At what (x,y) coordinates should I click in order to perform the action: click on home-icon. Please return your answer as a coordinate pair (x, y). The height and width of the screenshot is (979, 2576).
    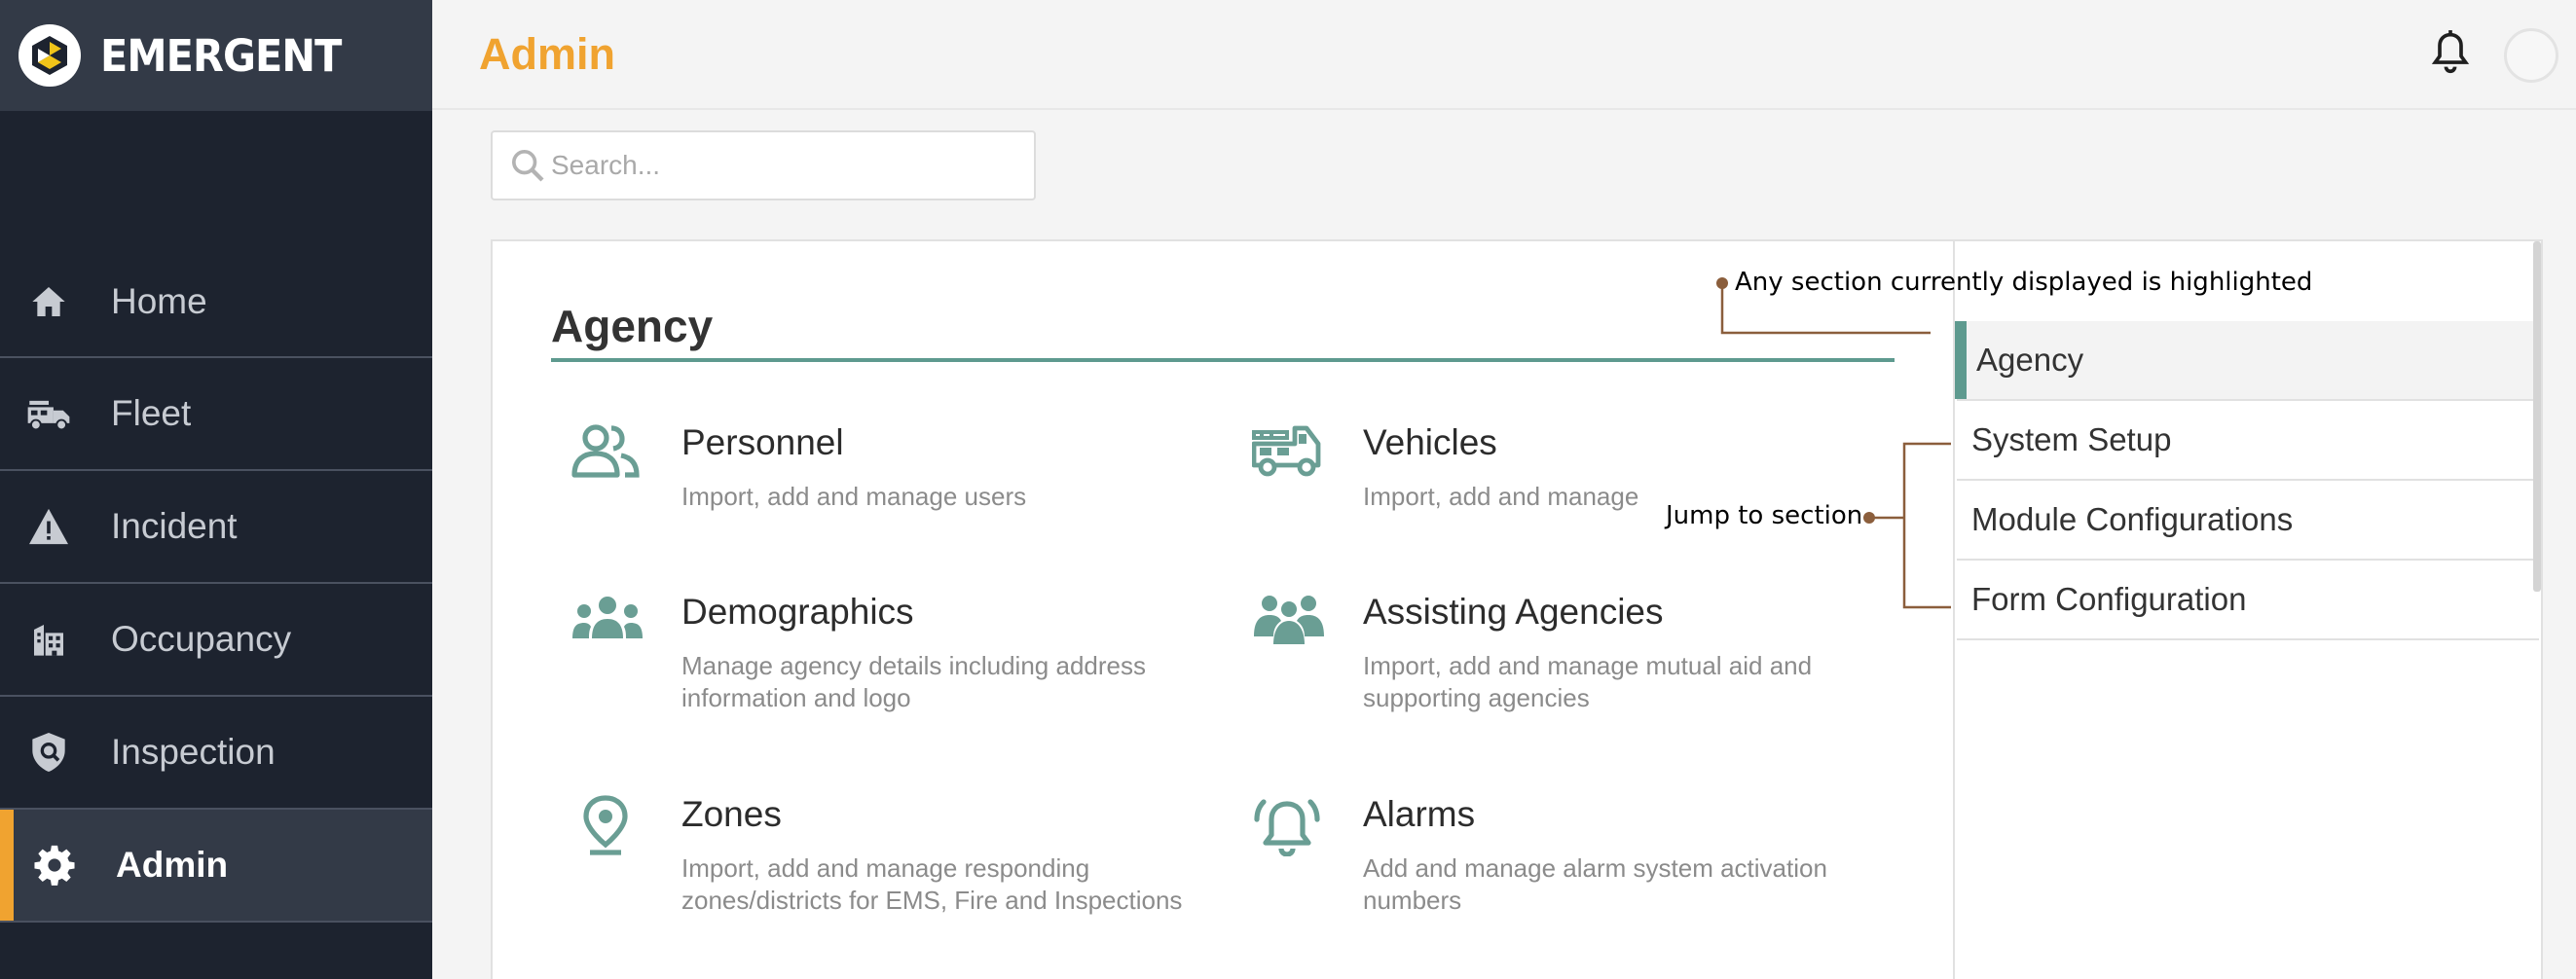
    Looking at the image, I should click on (48, 302).